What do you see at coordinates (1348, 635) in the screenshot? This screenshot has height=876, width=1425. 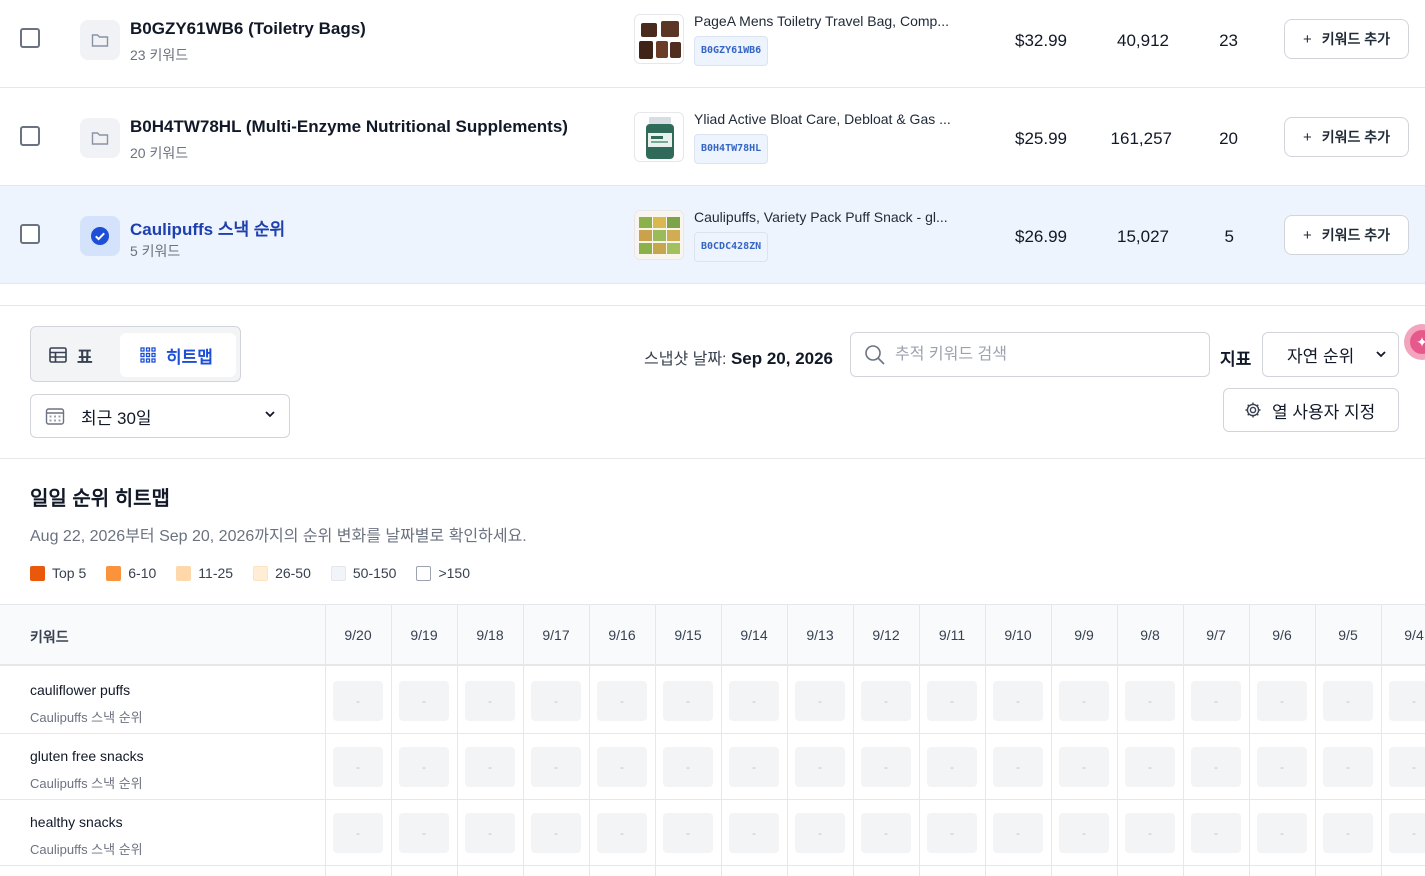 I see `date-column-header: 9/5` at bounding box center [1348, 635].